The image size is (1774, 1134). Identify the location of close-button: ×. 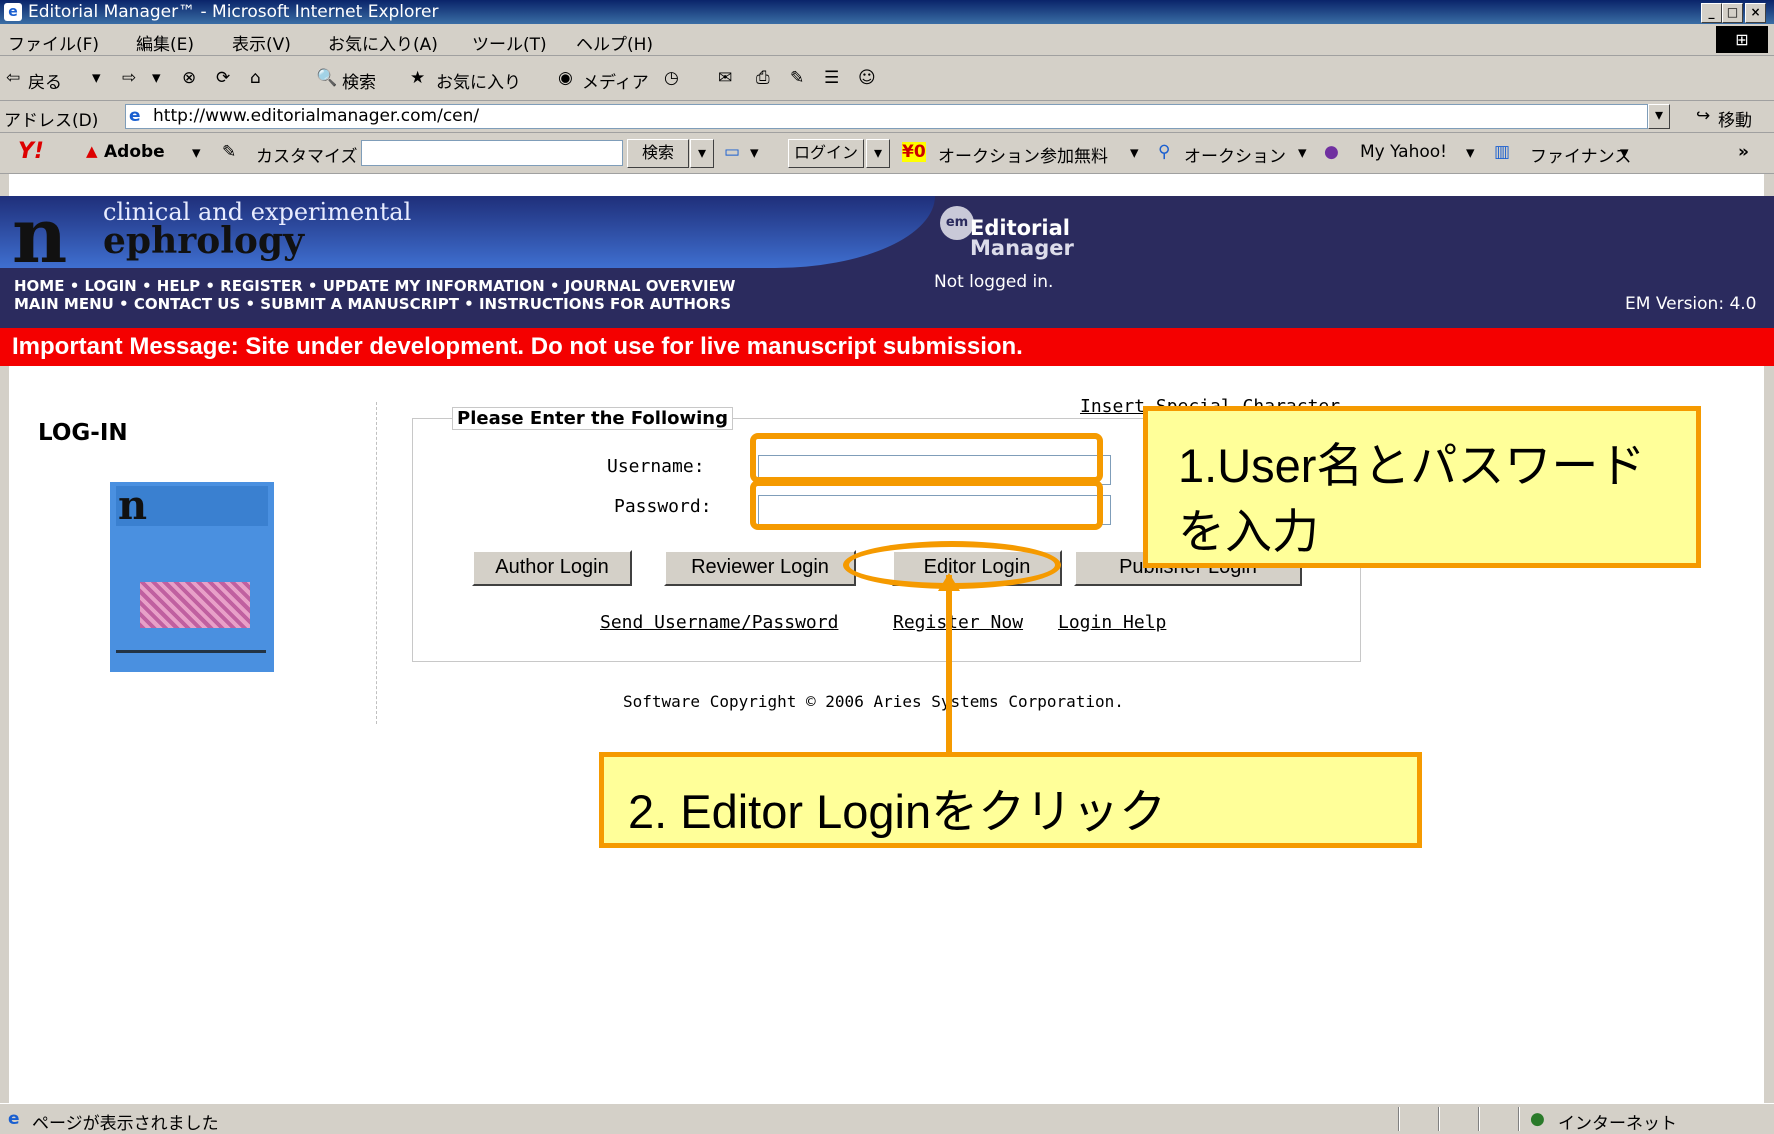
(1755, 13).